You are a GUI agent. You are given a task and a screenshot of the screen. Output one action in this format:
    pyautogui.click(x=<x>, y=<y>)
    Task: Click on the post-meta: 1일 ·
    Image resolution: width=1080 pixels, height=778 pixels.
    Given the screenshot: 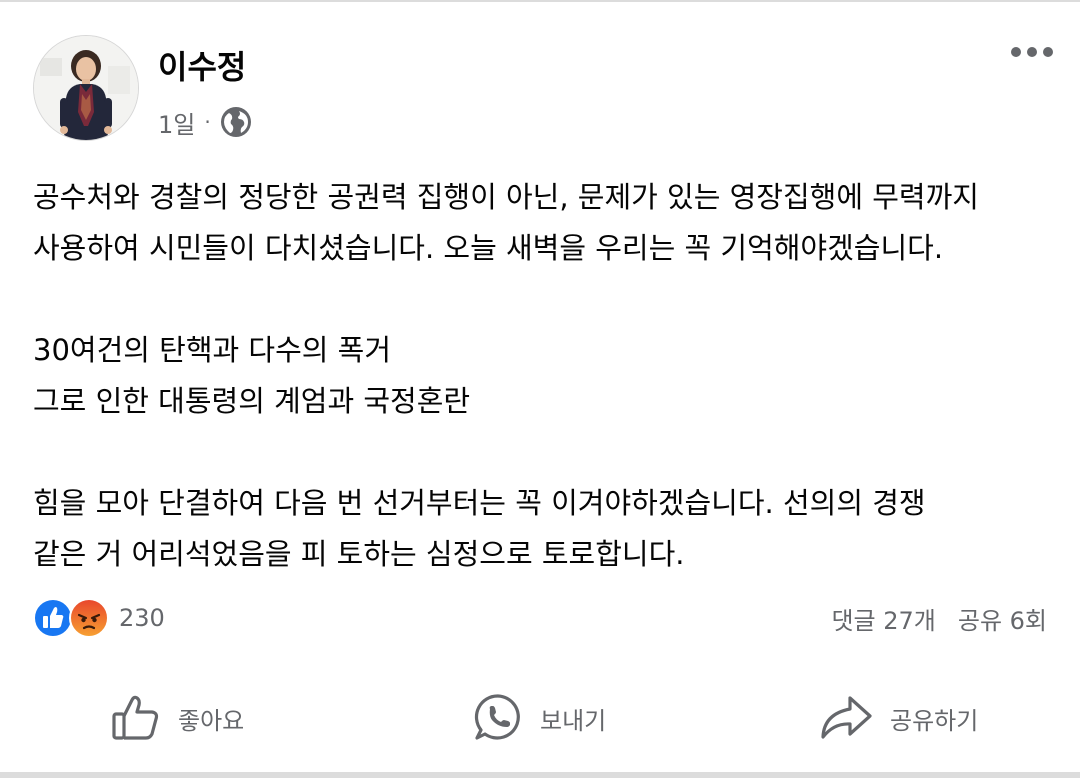 What is the action you would take?
    pyautogui.click(x=205, y=122)
    